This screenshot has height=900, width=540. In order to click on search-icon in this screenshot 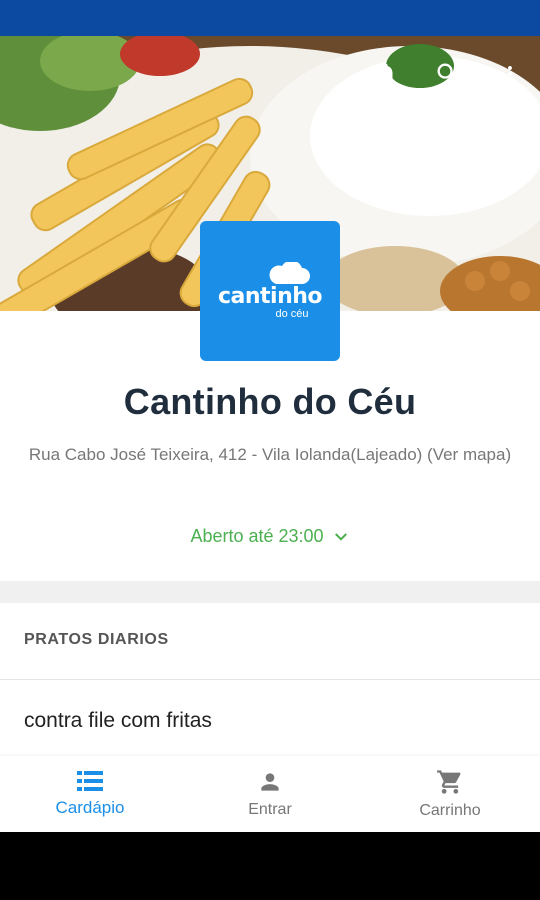, I will do `click(448, 74)`.